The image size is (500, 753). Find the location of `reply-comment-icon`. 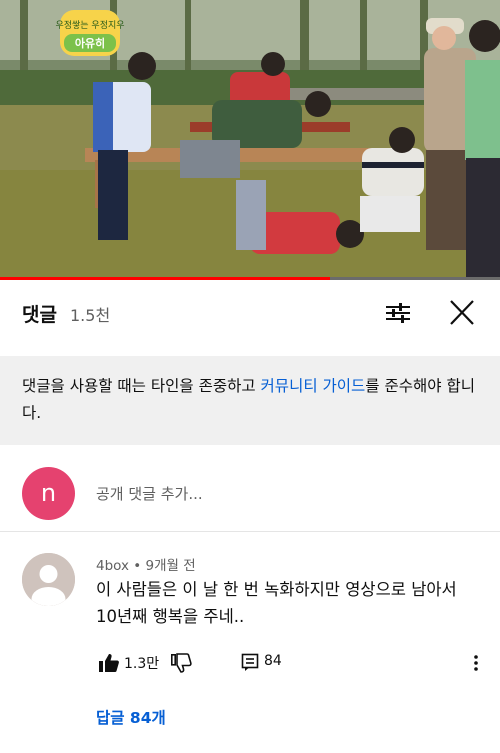

reply-comment-icon is located at coordinates (250, 662).